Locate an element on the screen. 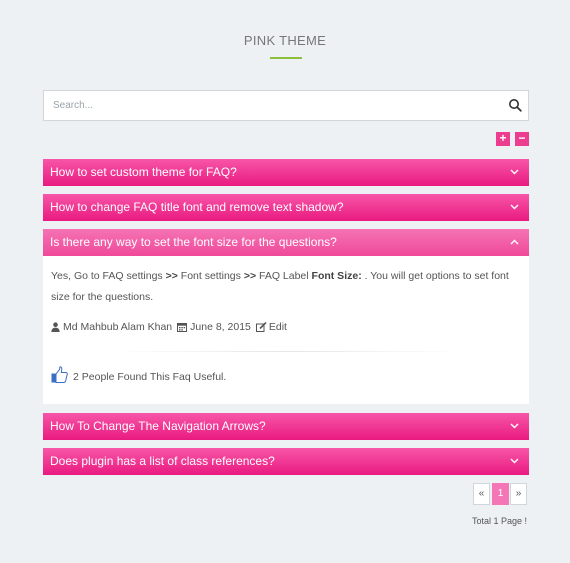 Image resolution: width=570 pixels, height=563 pixels. faq-question-text: How To Change The Navigation Arrows? is located at coordinates (158, 426).